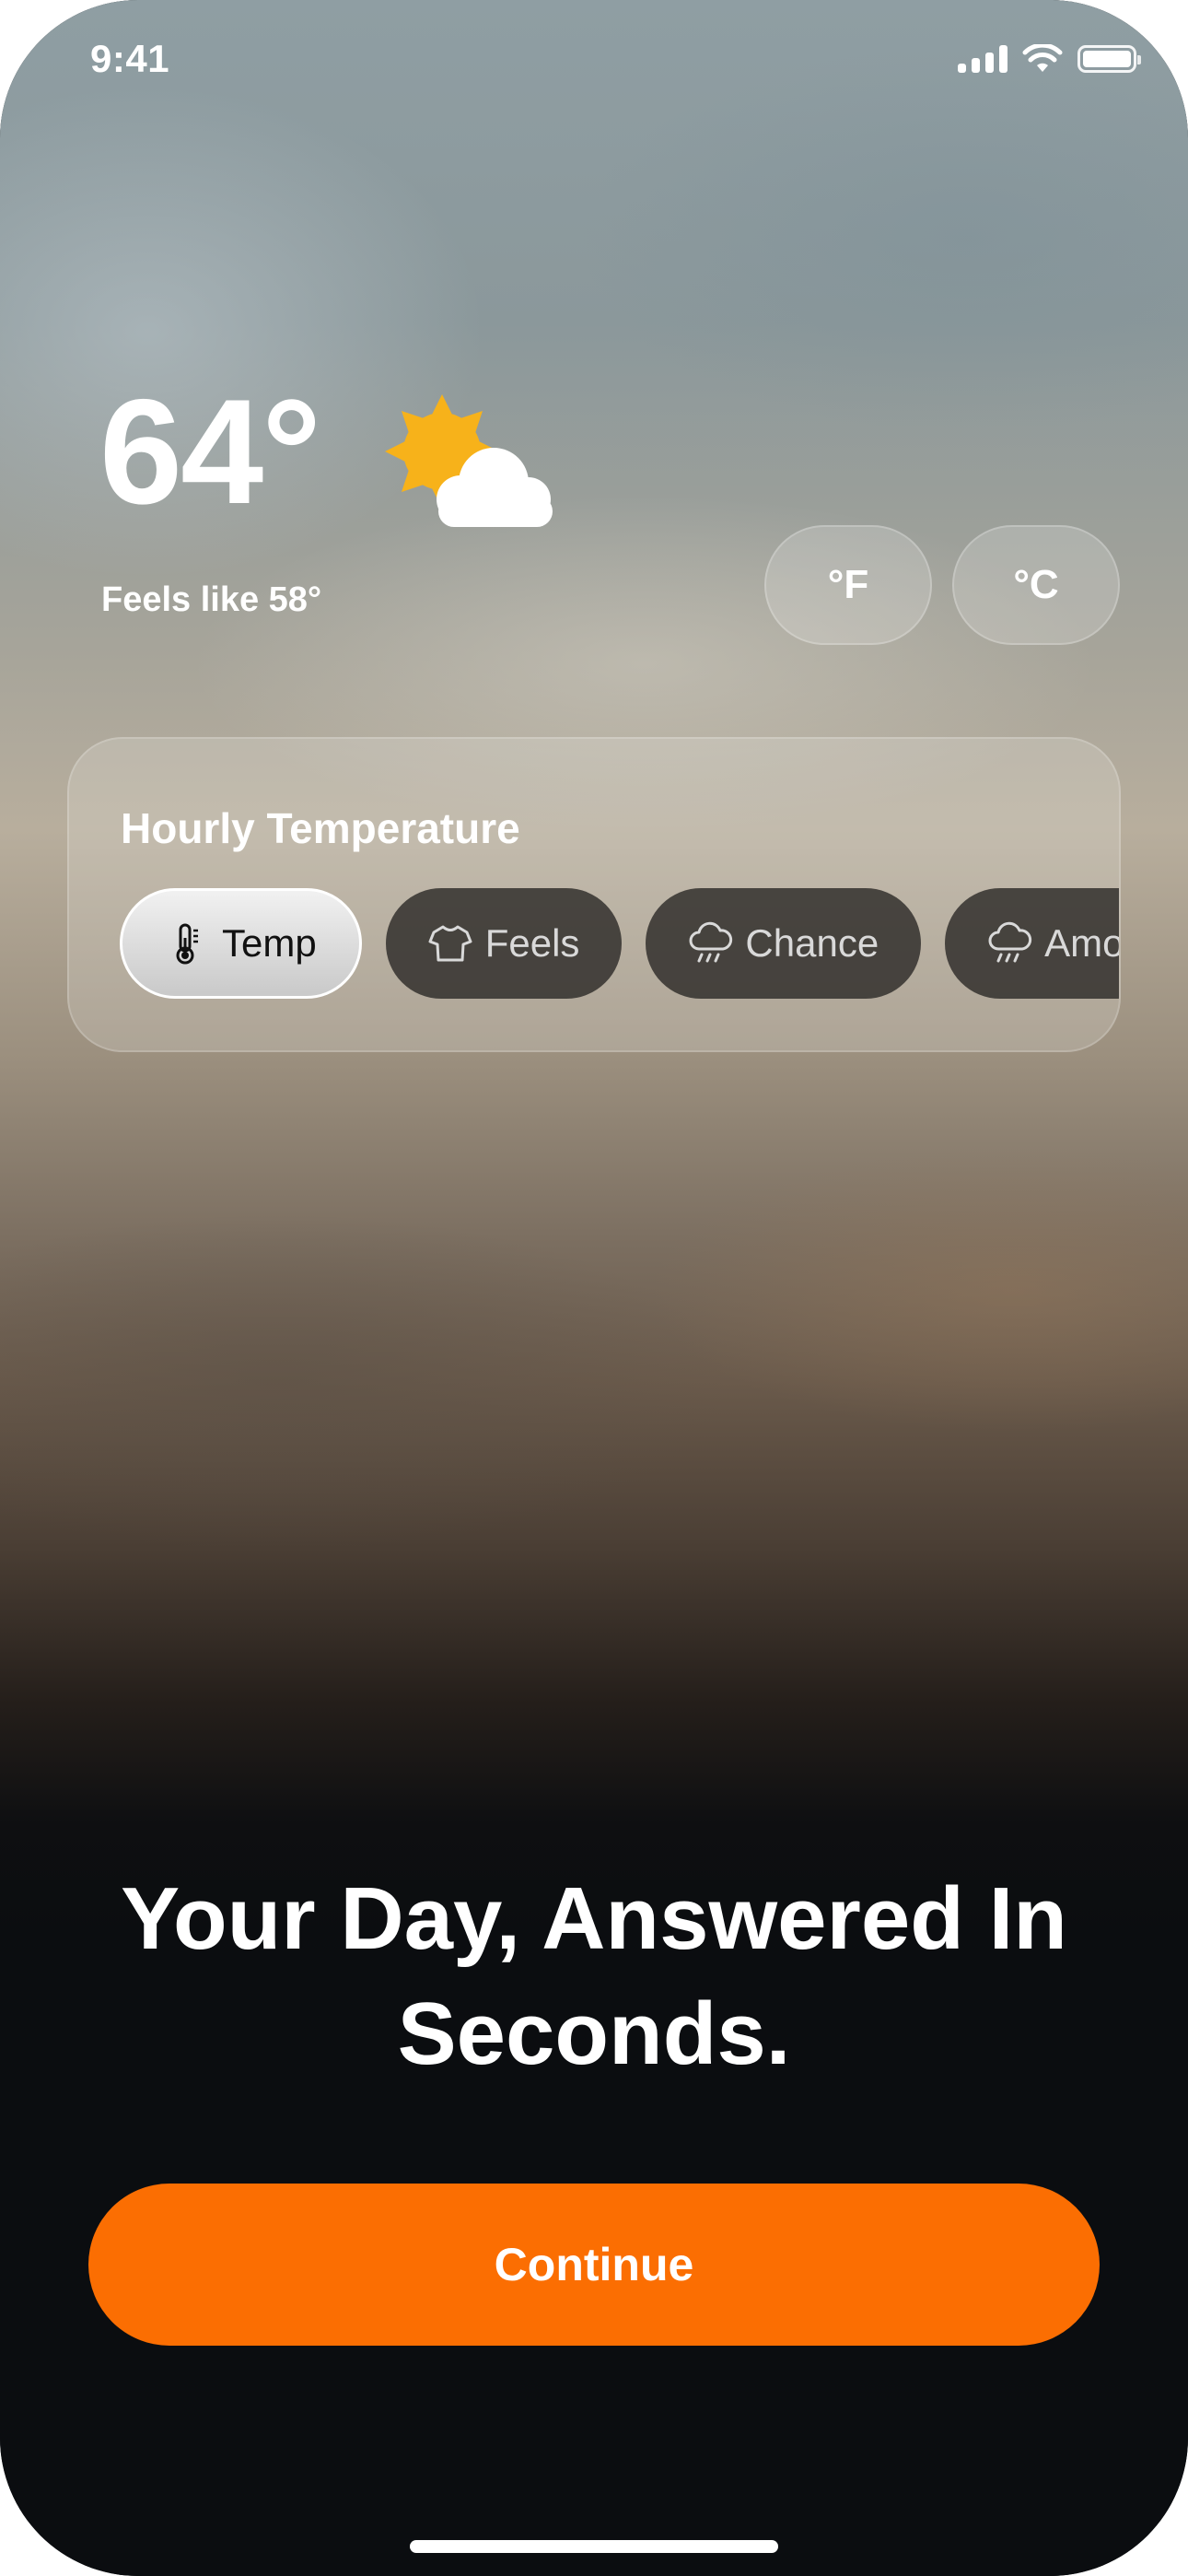 This screenshot has height=2576, width=1188. I want to click on metric-chip-row: Temp Feels Chance Amo, so click(620, 943).